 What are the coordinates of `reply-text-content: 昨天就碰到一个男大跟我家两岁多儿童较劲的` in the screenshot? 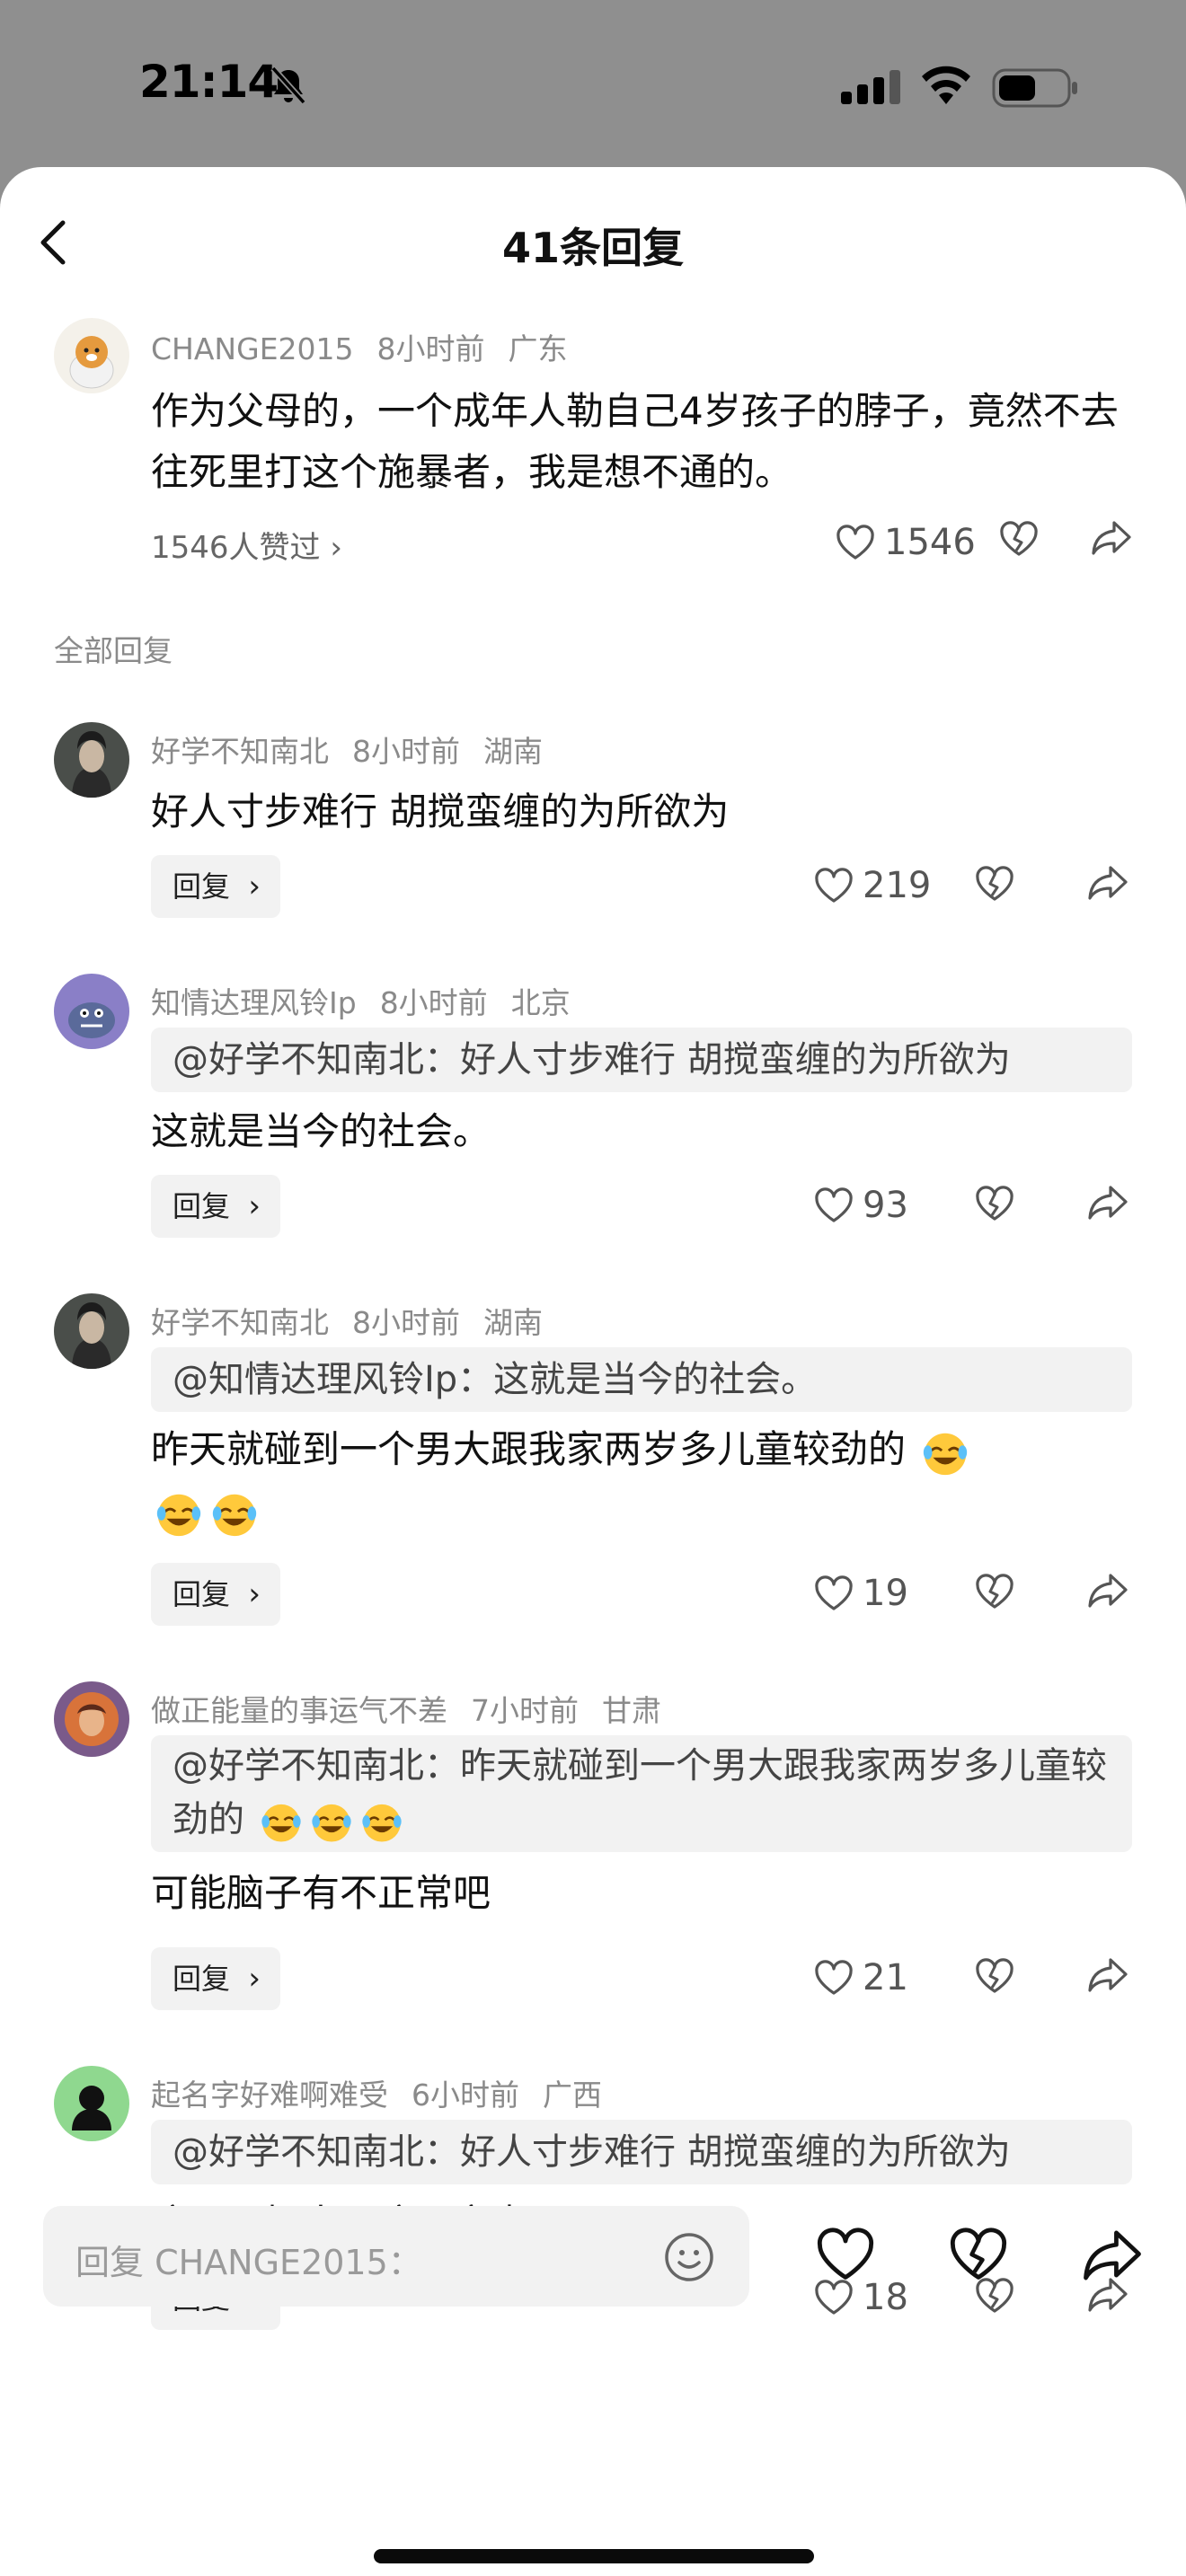 It's located at (529, 1449).